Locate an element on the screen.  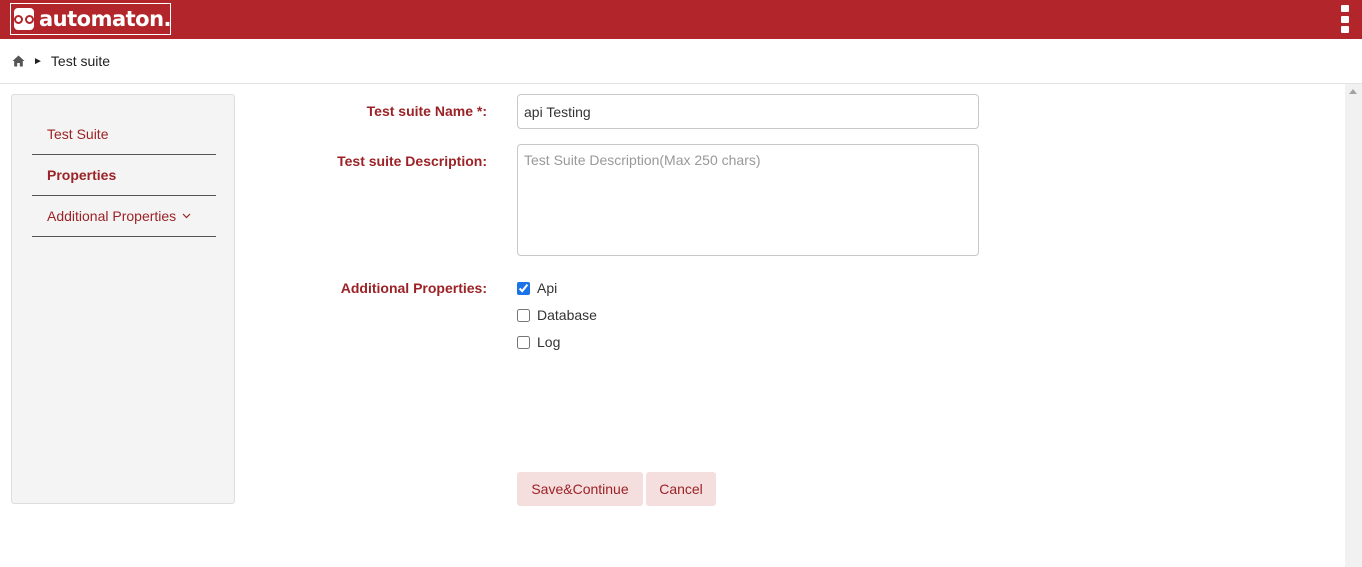
vertical-scrollbar is located at coordinates (1353, 325).